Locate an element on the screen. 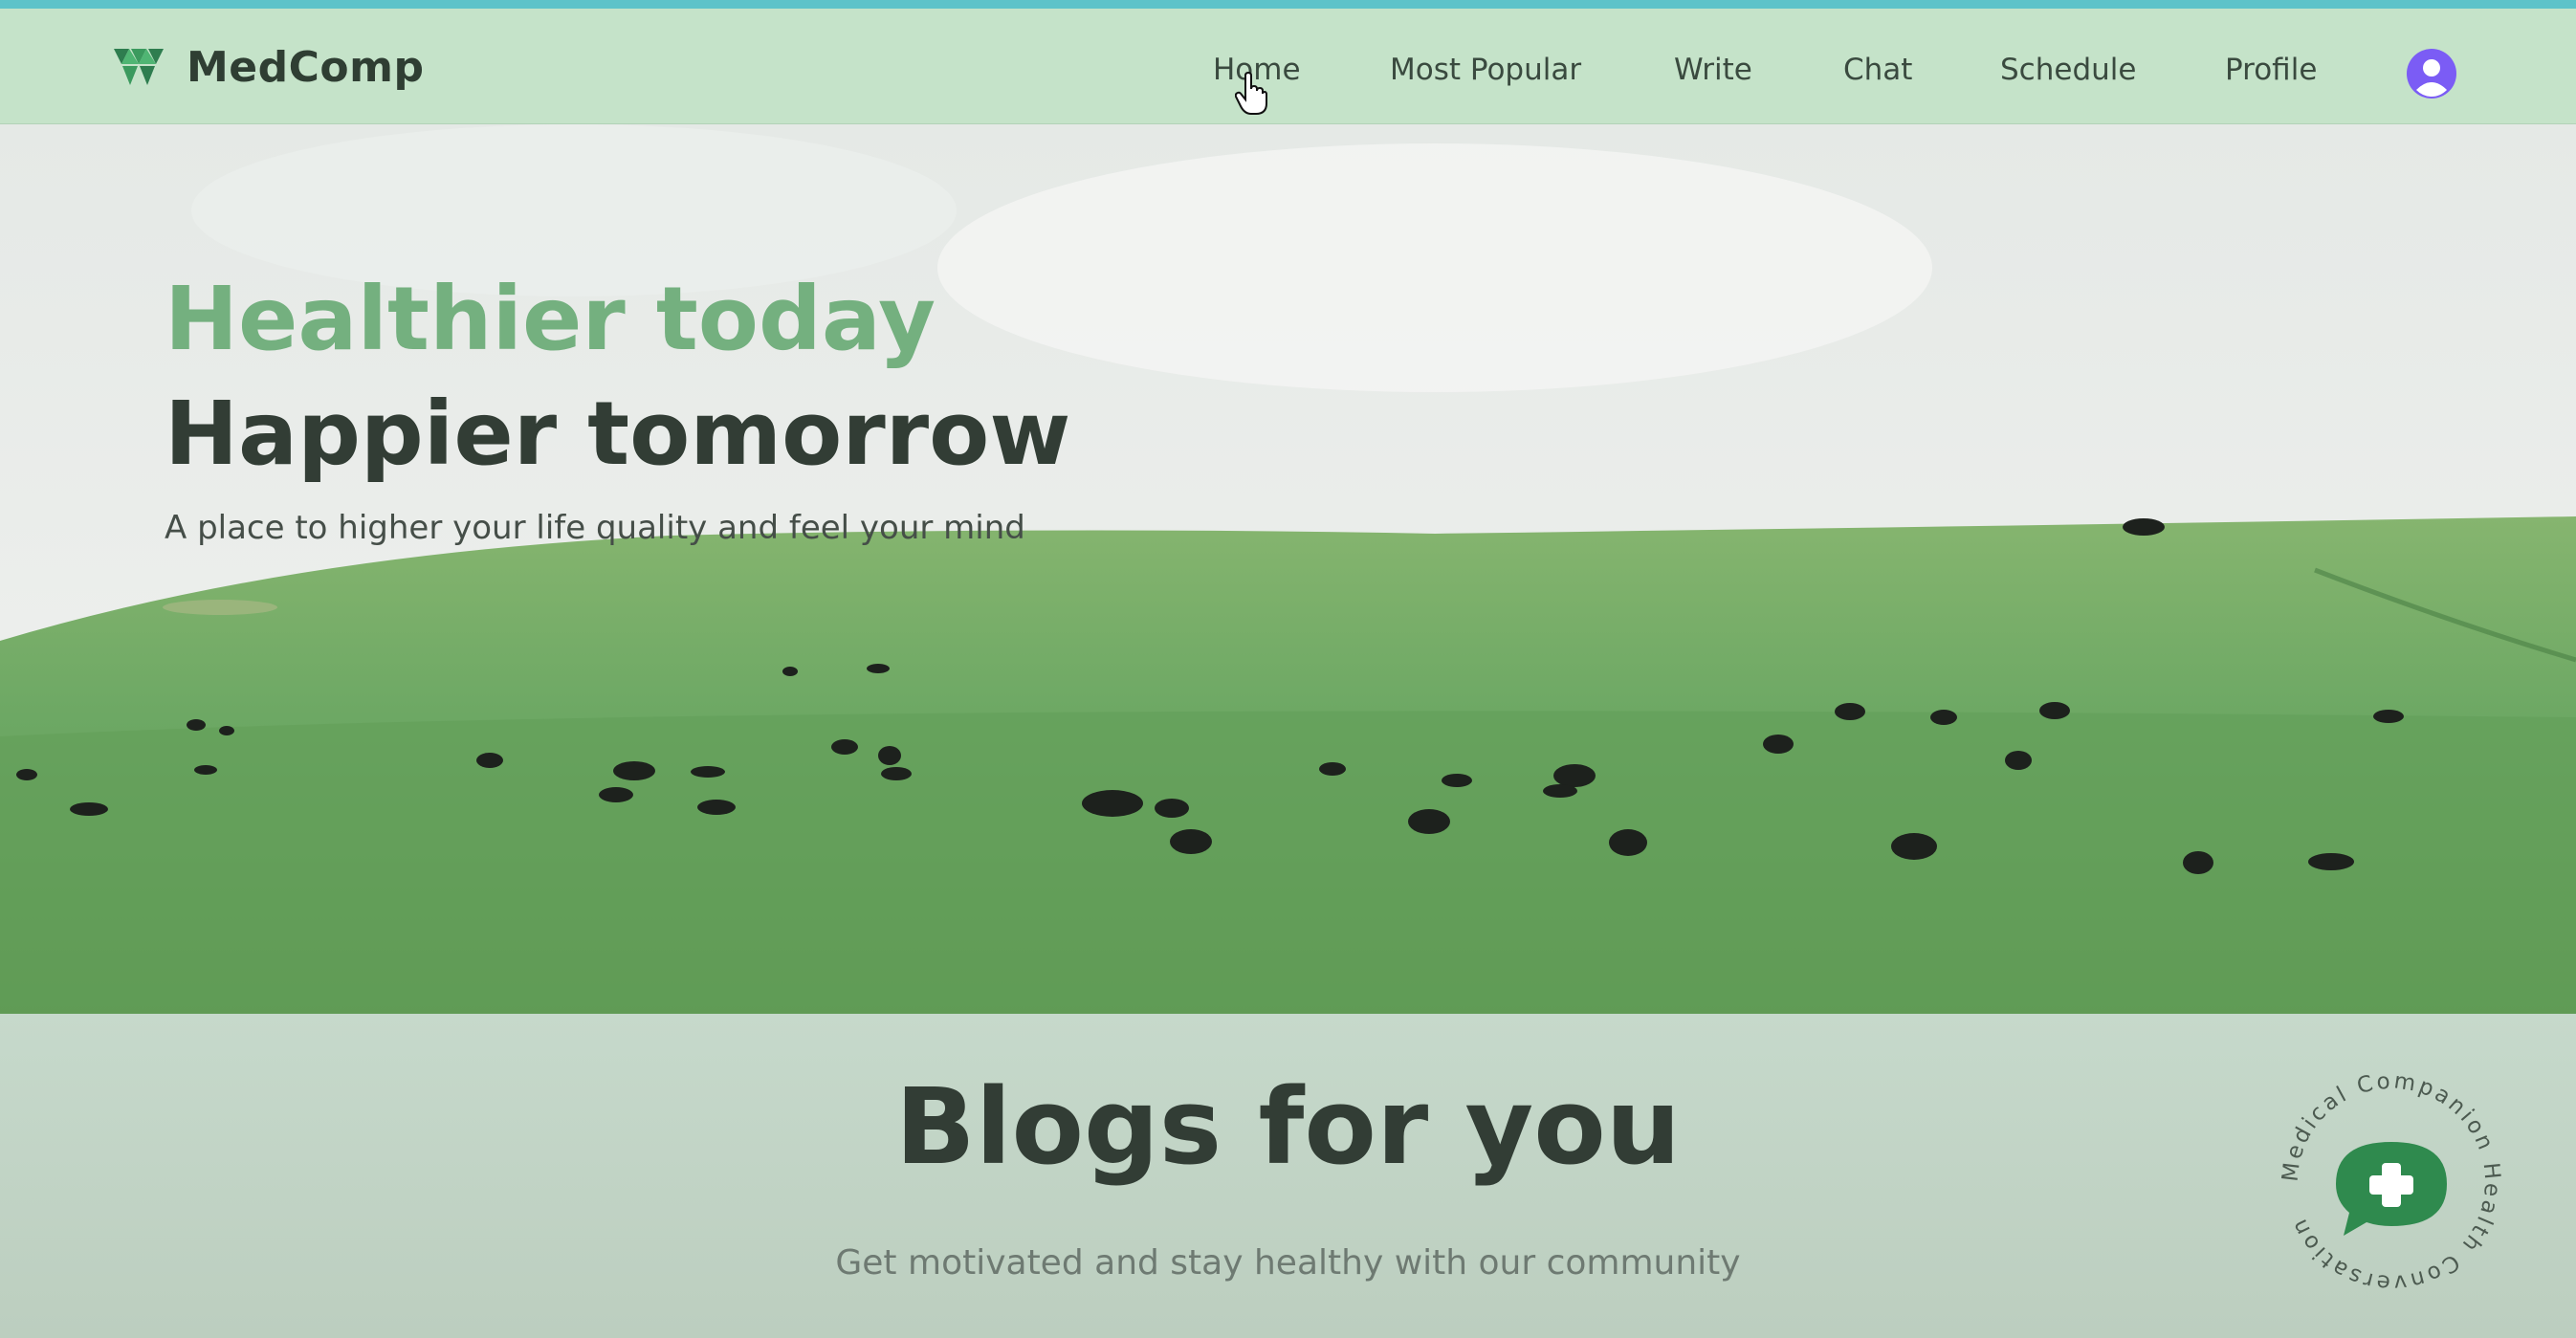  hand-pointer-cursor-icon is located at coordinates (1251, 93).